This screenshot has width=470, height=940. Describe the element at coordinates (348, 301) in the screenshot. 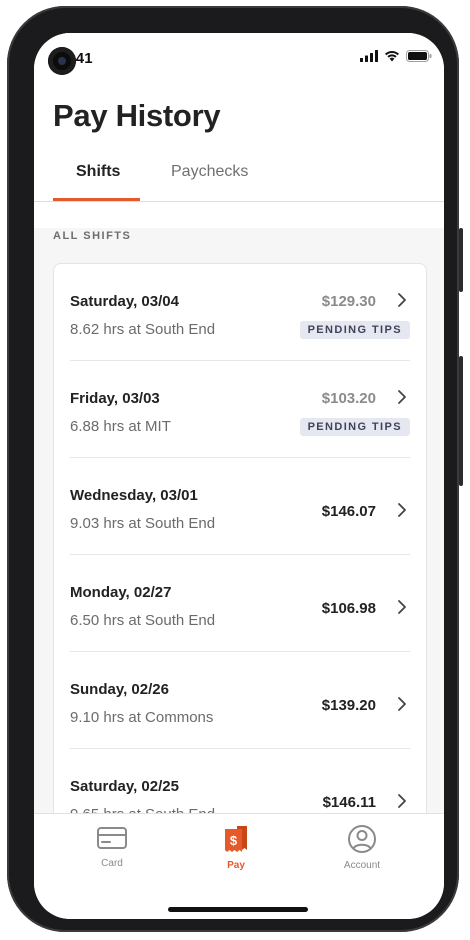

I see `shift-amount: $129.30` at that location.